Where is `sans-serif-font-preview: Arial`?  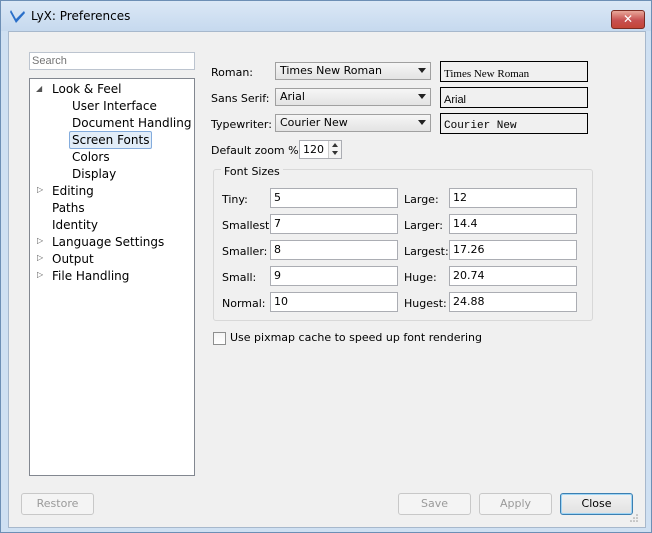 sans-serif-font-preview: Arial is located at coordinates (514, 97).